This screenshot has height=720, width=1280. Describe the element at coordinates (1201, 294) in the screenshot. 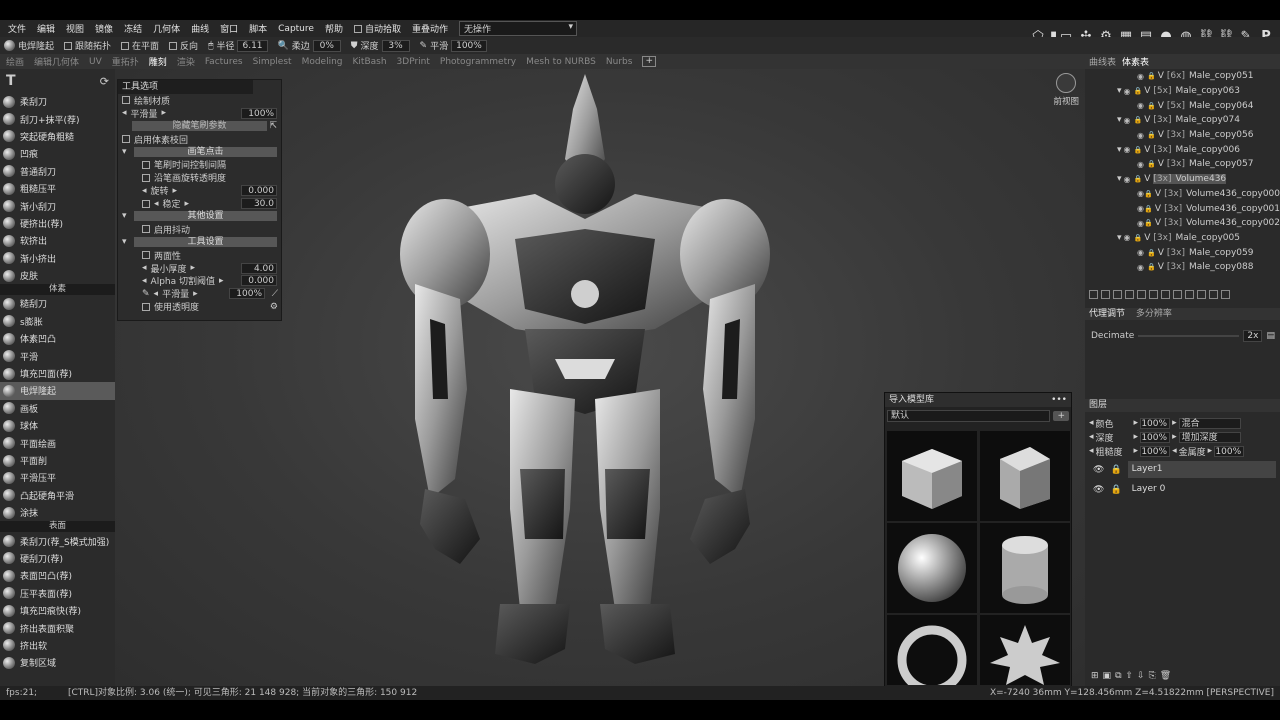

I see `down-icon` at that location.